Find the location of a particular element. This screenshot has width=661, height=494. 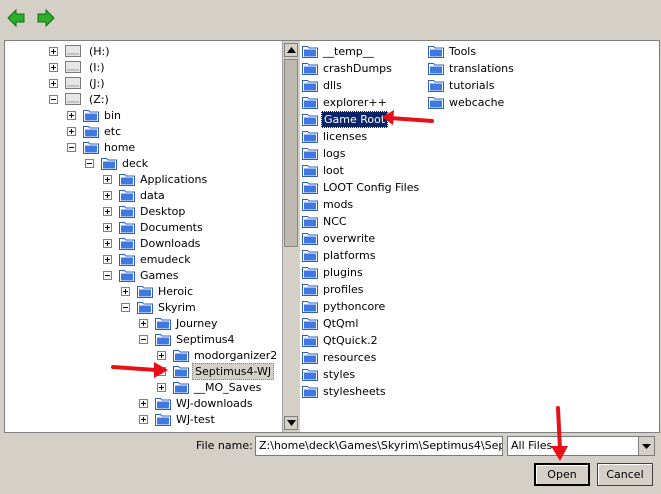

tree-item: (J:) is located at coordinates (78, 83).